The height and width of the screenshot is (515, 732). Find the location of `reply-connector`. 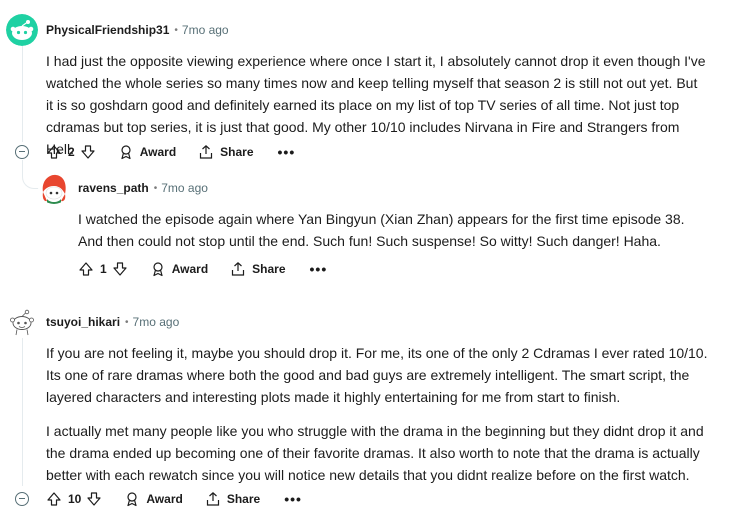

reply-connector is located at coordinates (30, 174).